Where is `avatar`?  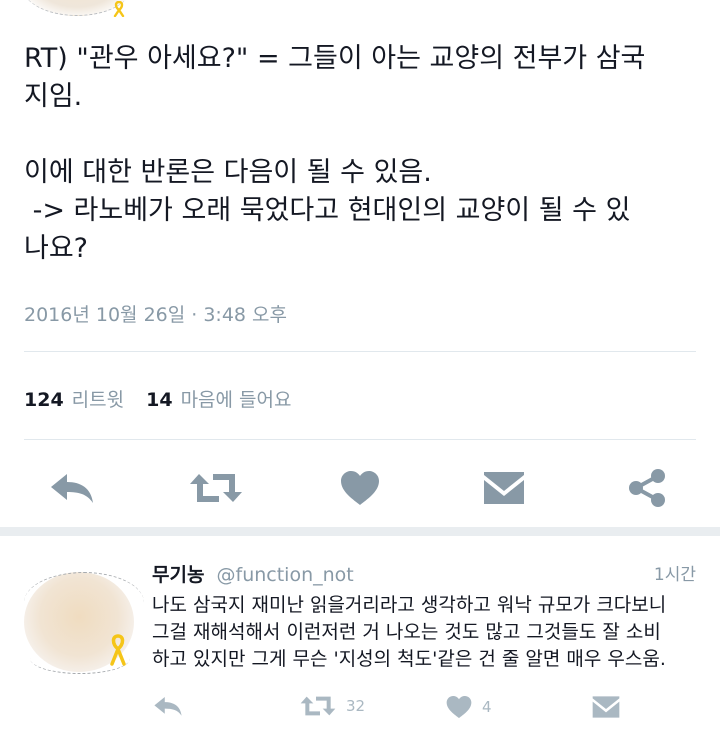
avatar is located at coordinates (84, 623).